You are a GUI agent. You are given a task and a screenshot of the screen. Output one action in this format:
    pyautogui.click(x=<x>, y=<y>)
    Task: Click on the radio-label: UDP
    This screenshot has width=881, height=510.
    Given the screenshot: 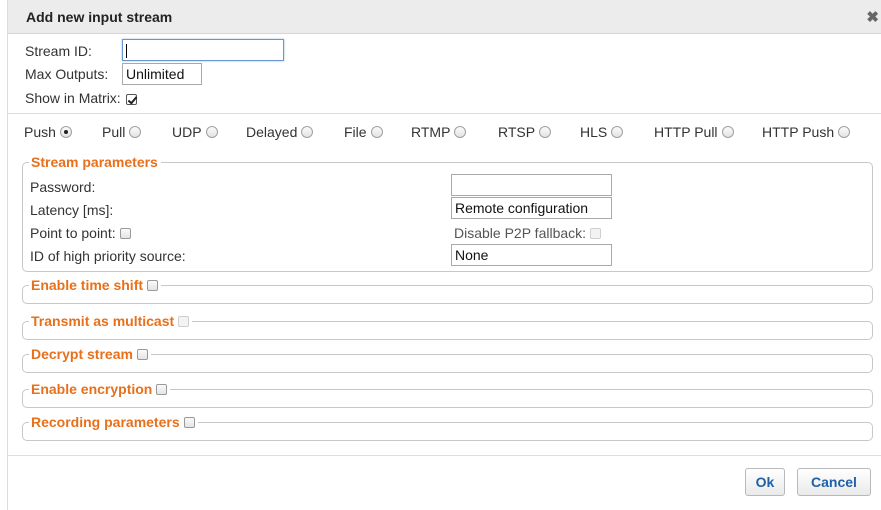 What is the action you would take?
    pyautogui.click(x=187, y=132)
    